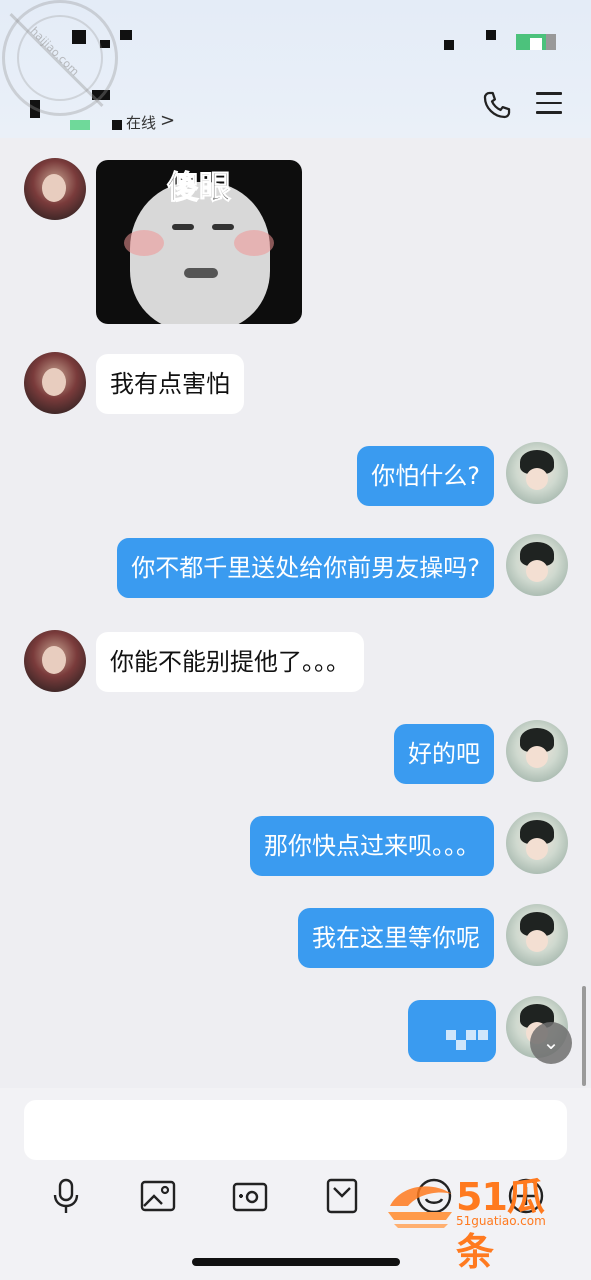  Describe the element at coordinates (158, 1196) in the screenshot. I see `image-icon` at that location.